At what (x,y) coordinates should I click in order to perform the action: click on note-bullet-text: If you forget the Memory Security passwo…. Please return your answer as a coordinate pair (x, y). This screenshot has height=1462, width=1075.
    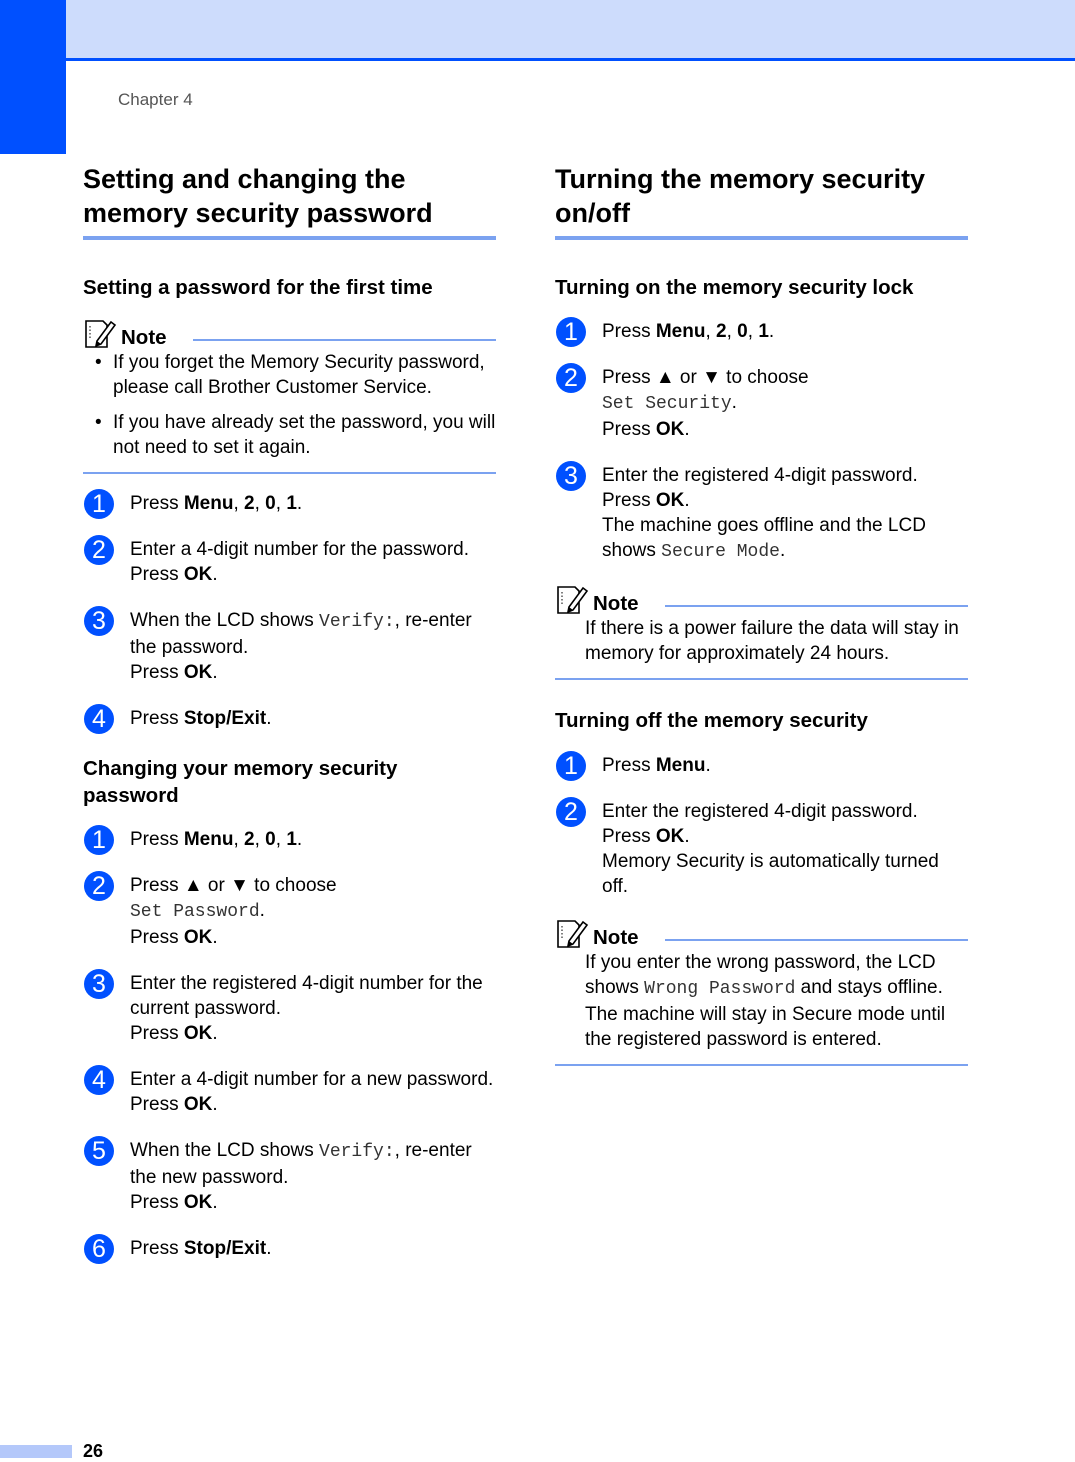
    Looking at the image, I should click on (299, 375).